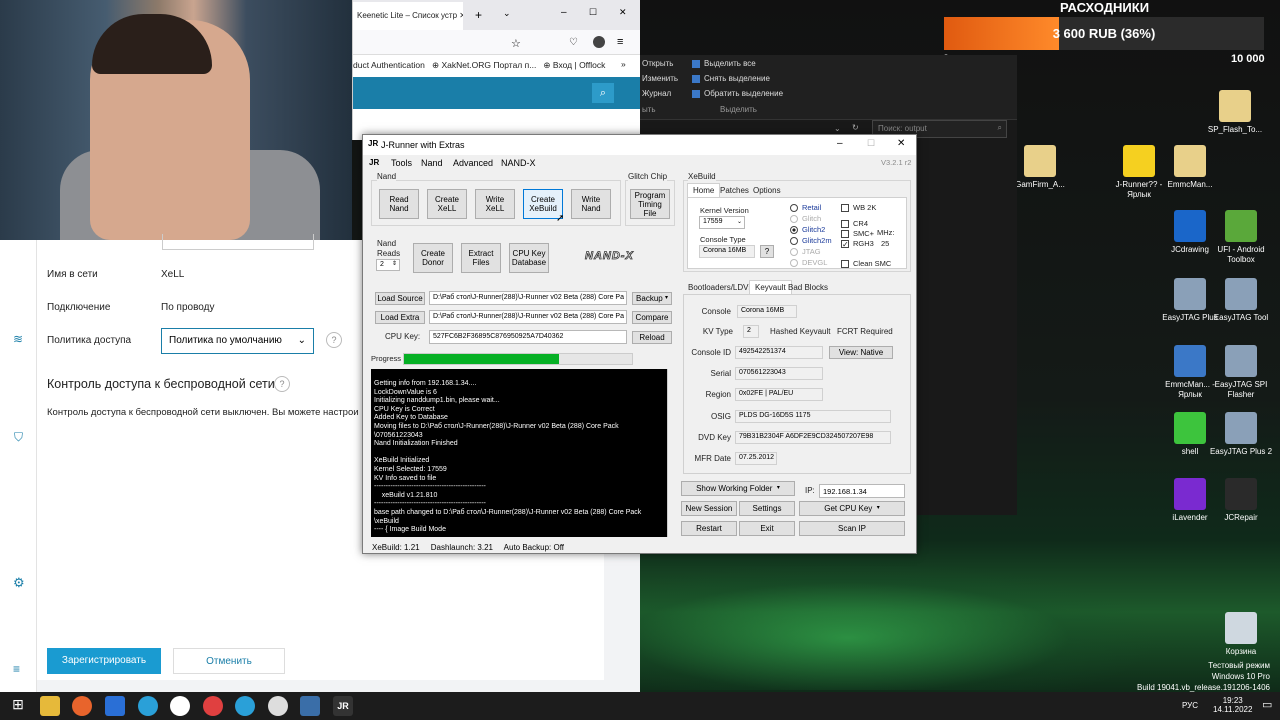 The width and height of the screenshot is (1280, 720). I want to click on ribbon-history: Журнал, so click(656, 93).